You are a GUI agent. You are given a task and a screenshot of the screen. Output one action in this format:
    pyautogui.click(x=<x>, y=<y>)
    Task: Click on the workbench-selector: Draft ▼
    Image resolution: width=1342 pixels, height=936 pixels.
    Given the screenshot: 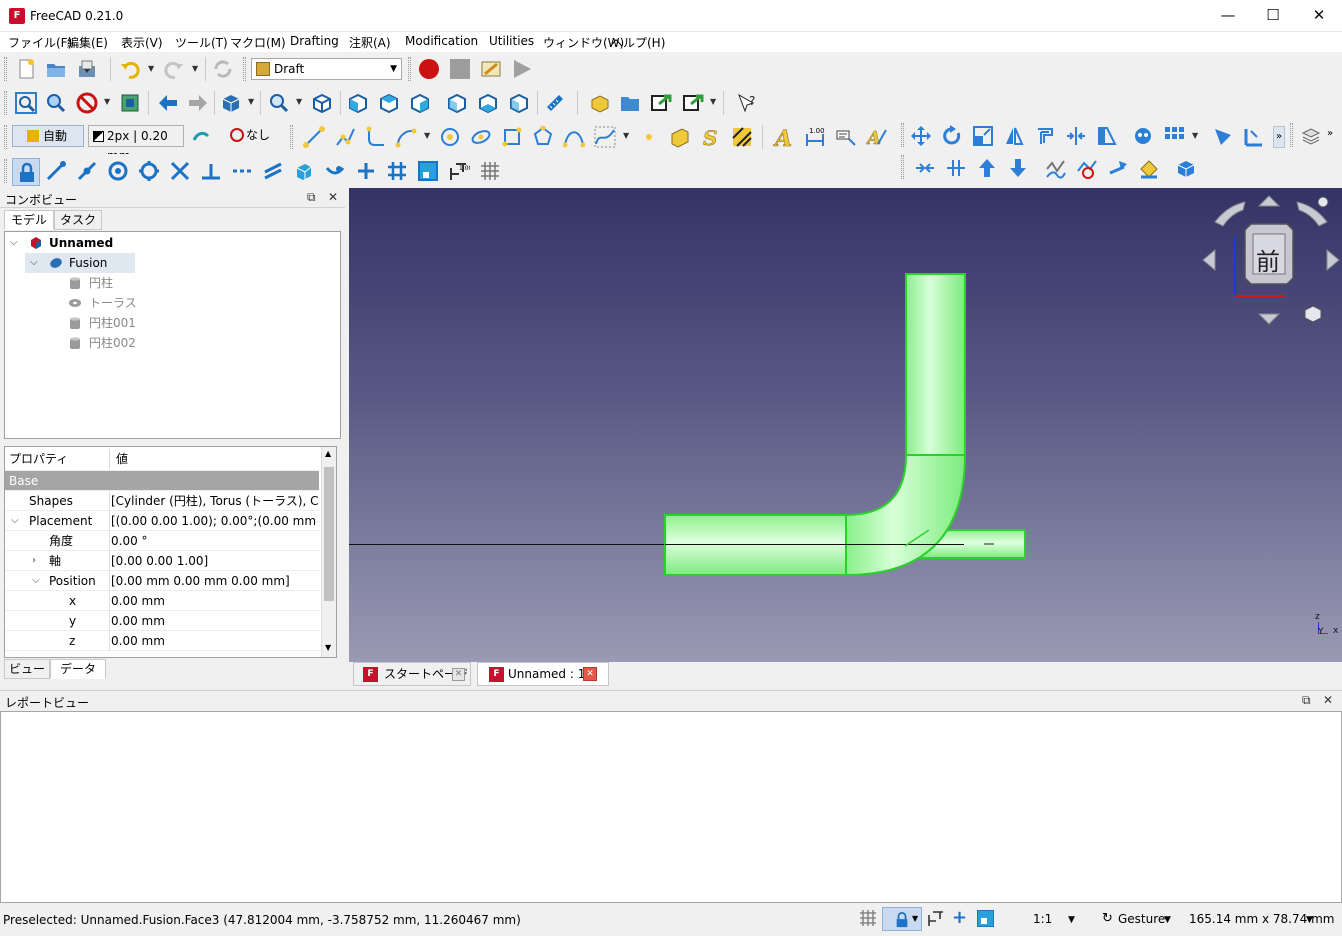 What is the action you would take?
    pyautogui.click(x=326, y=69)
    